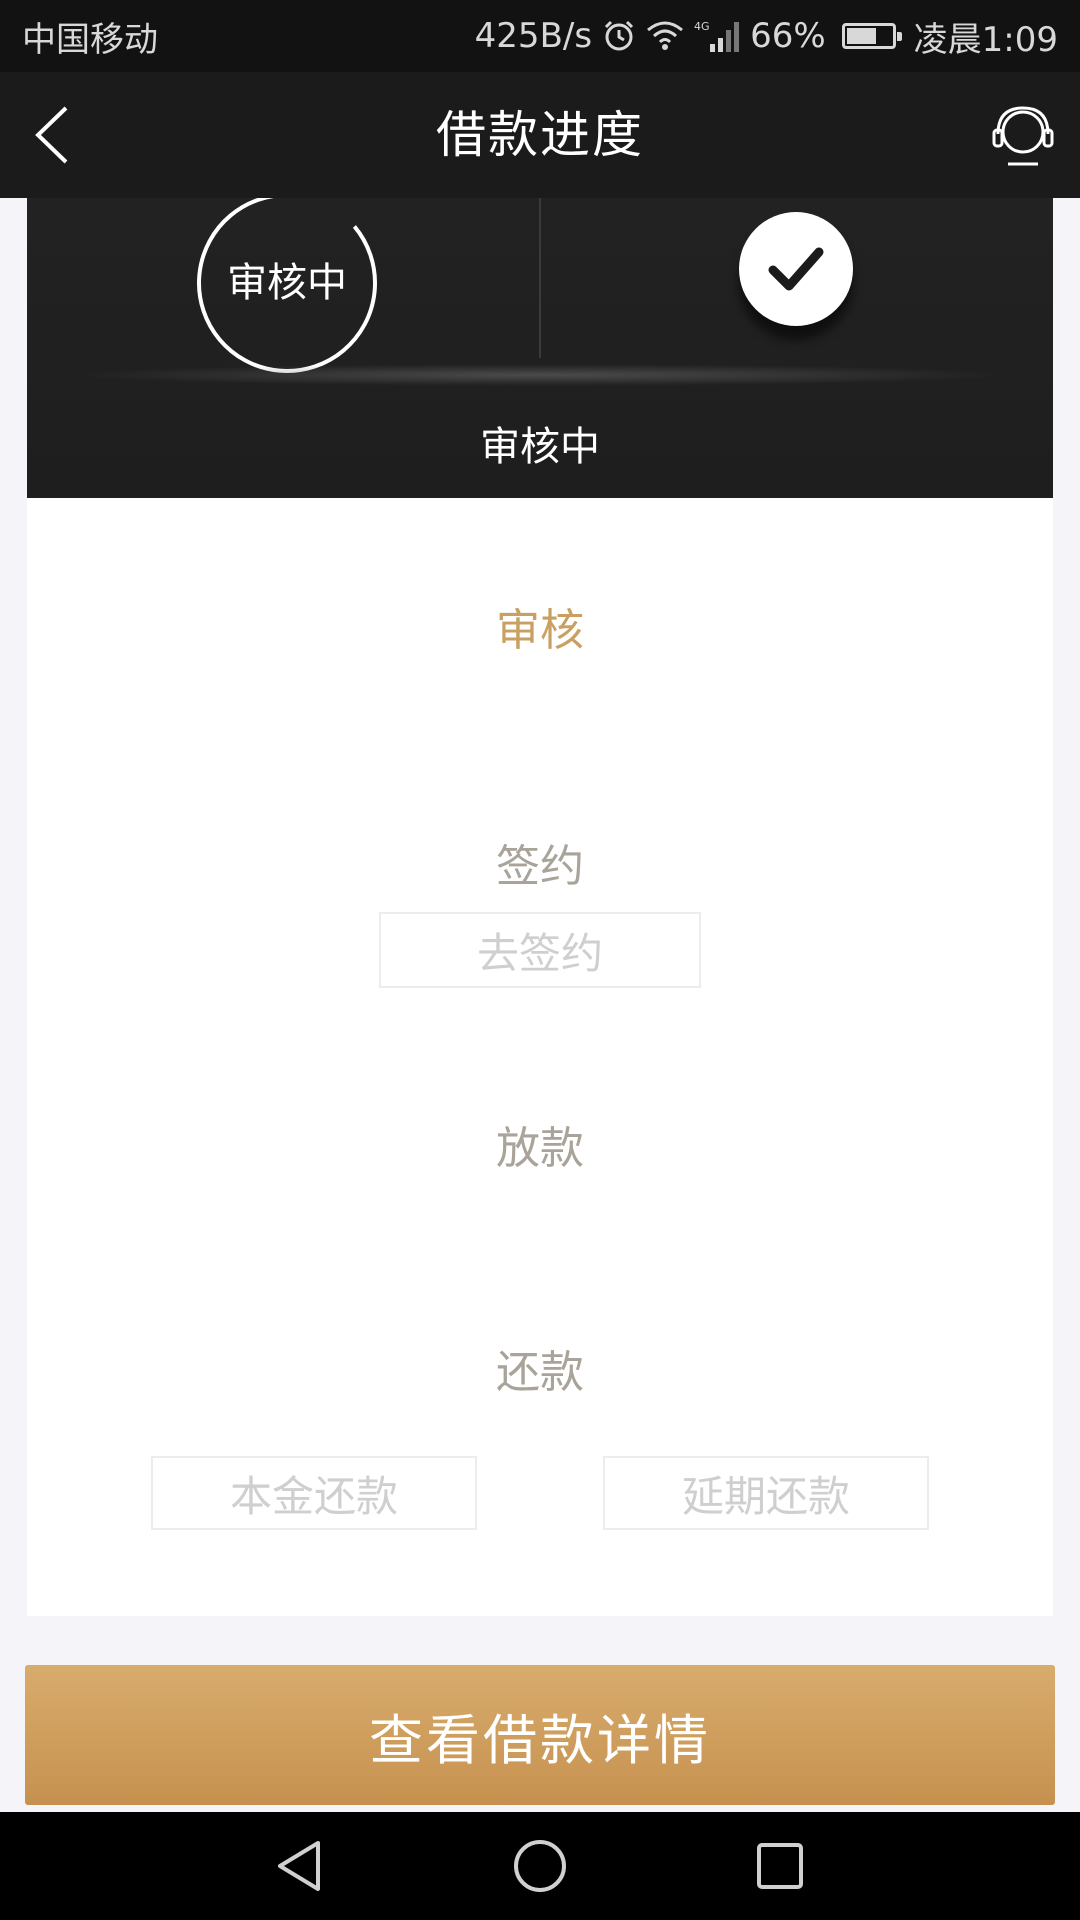 The height and width of the screenshot is (1920, 1080). Describe the element at coordinates (796, 269) in the screenshot. I see `checkmark-icon` at that location.